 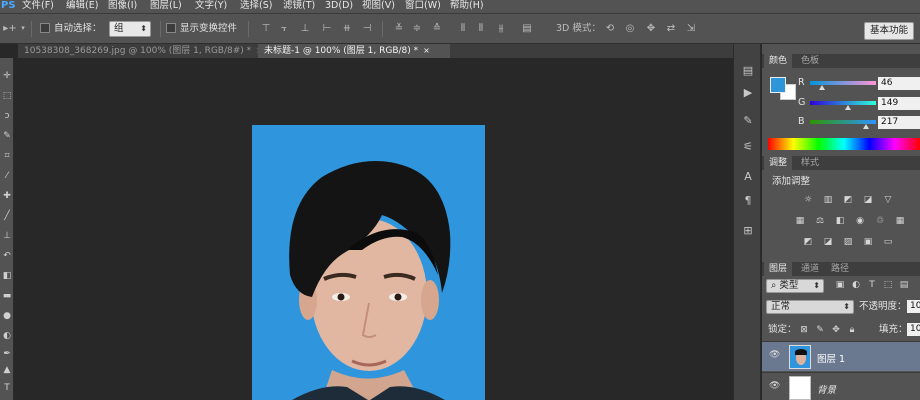 What do you see at coordinates (841, 356) in the screenshot?
I see `layer-row-layer1: 👁︎ 图层 1` at bounding box center [841, 356].